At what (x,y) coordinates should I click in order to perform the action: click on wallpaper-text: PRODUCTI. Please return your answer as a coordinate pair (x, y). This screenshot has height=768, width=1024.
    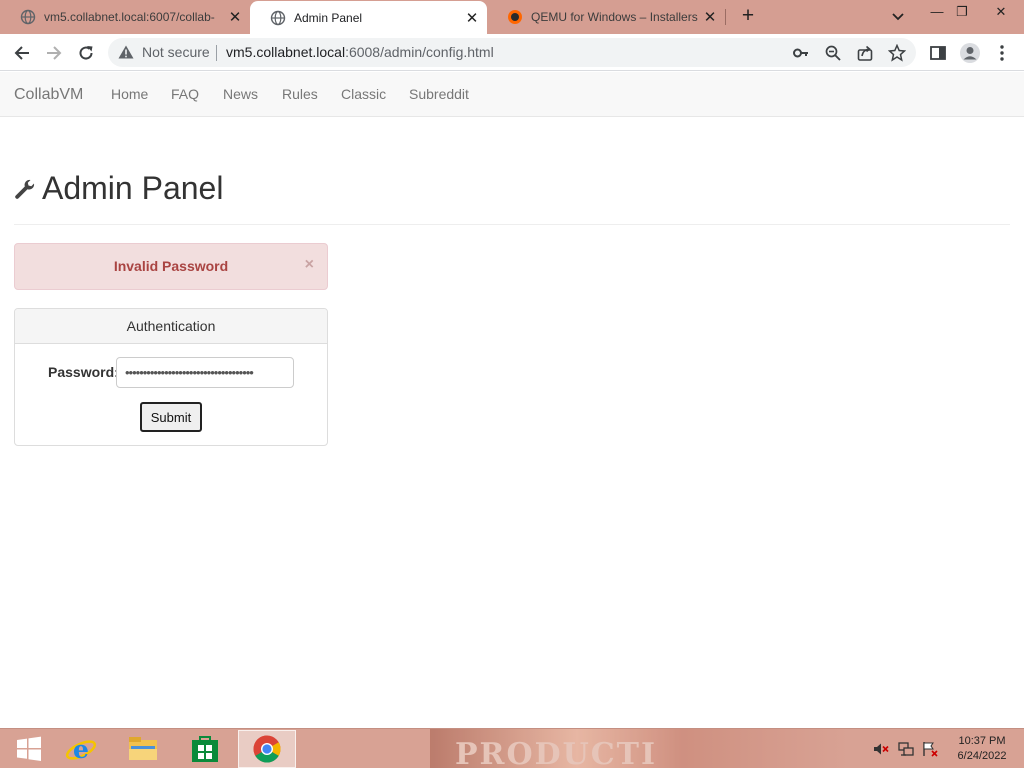
    Looking at the image, I should click on (556, 752).